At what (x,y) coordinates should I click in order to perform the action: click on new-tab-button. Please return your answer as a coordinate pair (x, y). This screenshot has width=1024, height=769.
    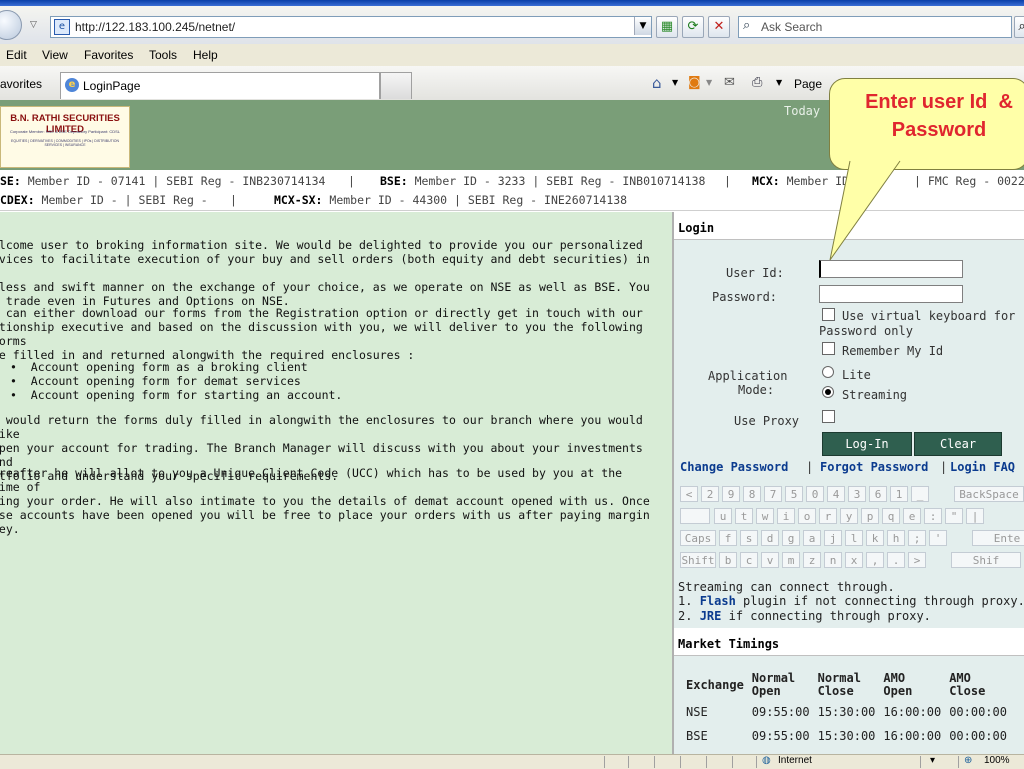
    Looking at the image, I should click on (396, 85).